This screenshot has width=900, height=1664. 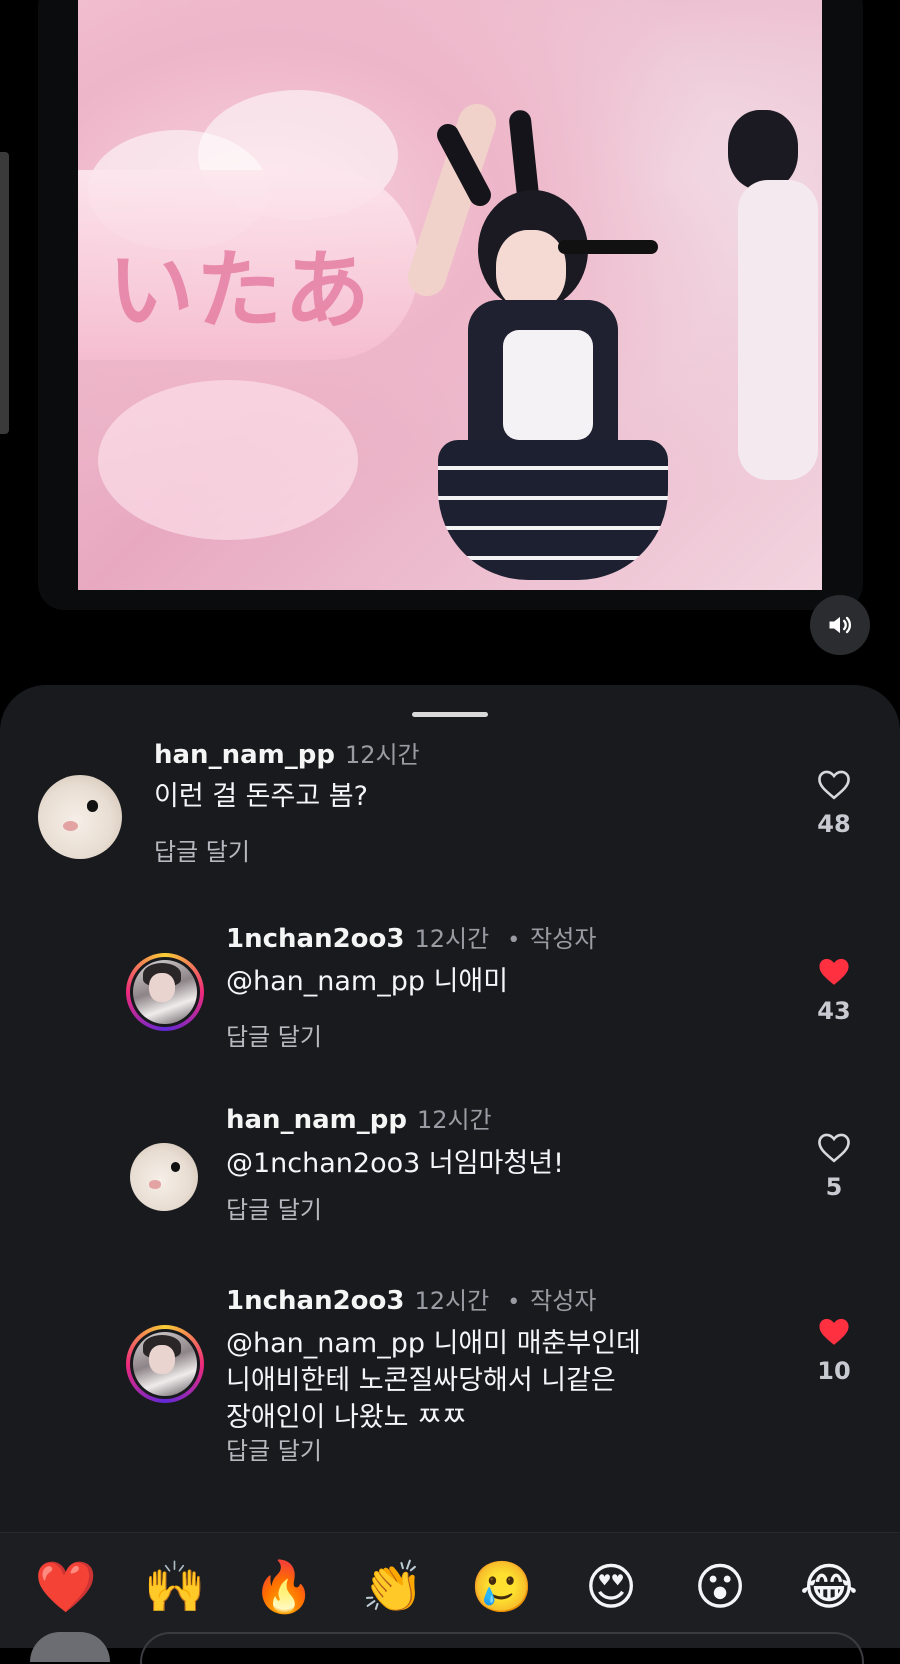 What do you see at coordinates (395, 1163) in the screenshot?
I see `comment-text: @1nchan2oo3 너임마청년!` at bounding box center [395, 1163].